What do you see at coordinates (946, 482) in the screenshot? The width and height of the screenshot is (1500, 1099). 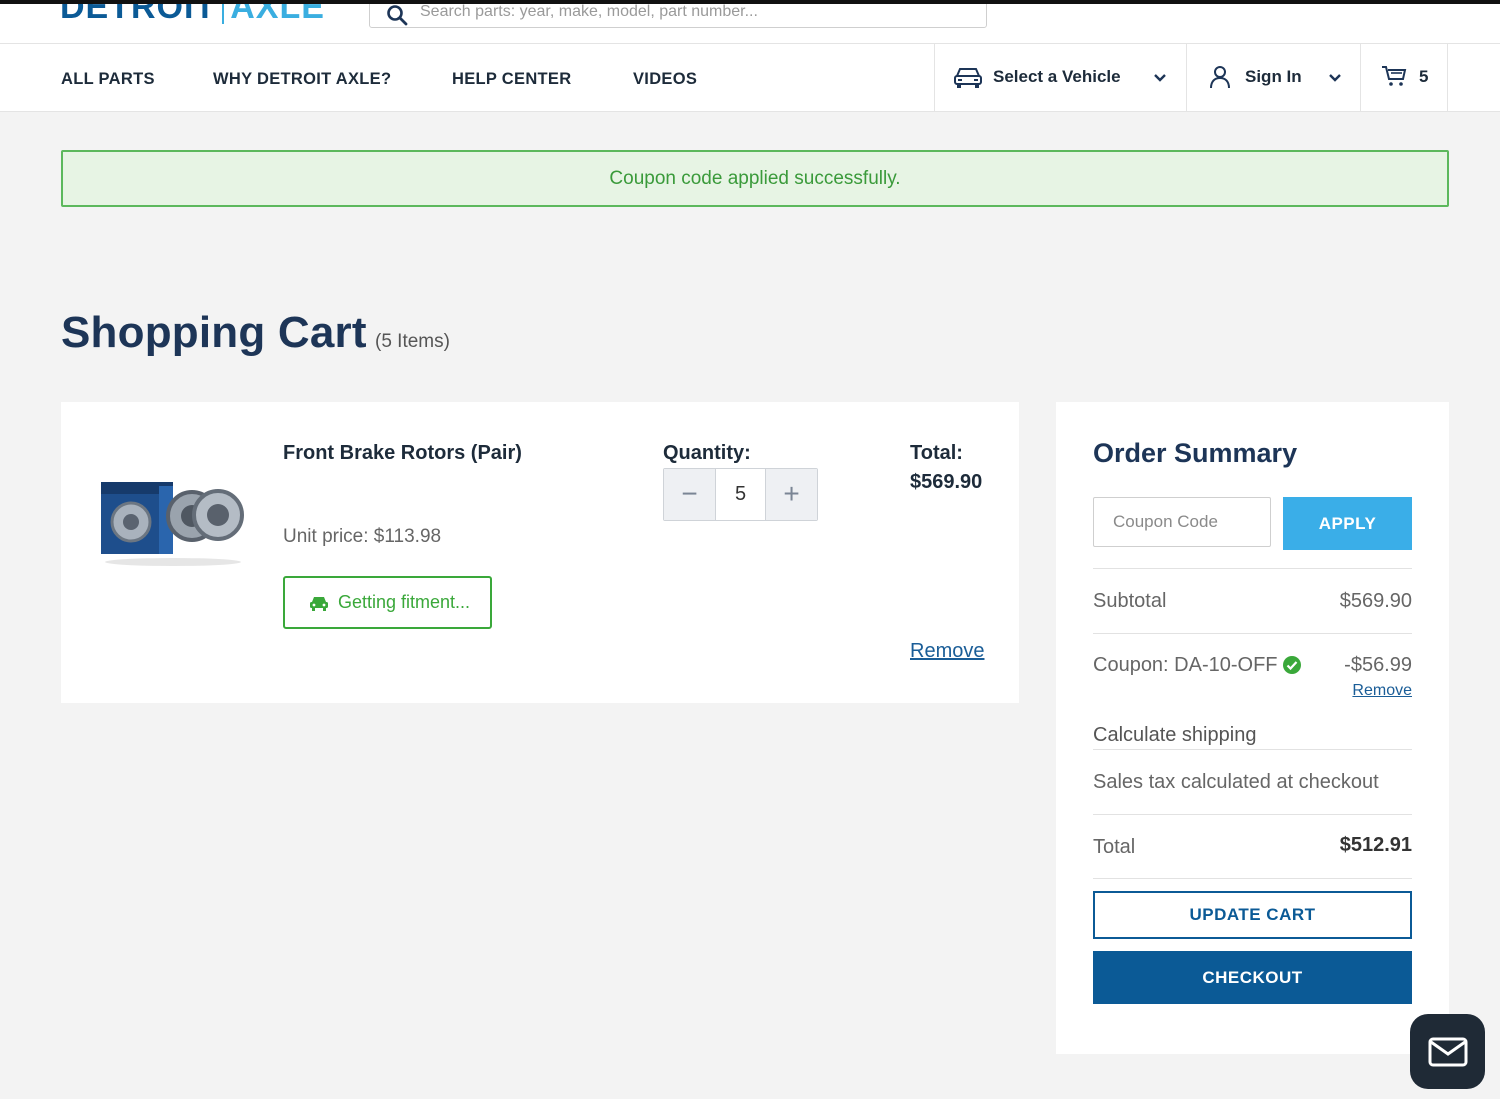 I see `item-total-value: $569.90` at bounding box center [946, 482].